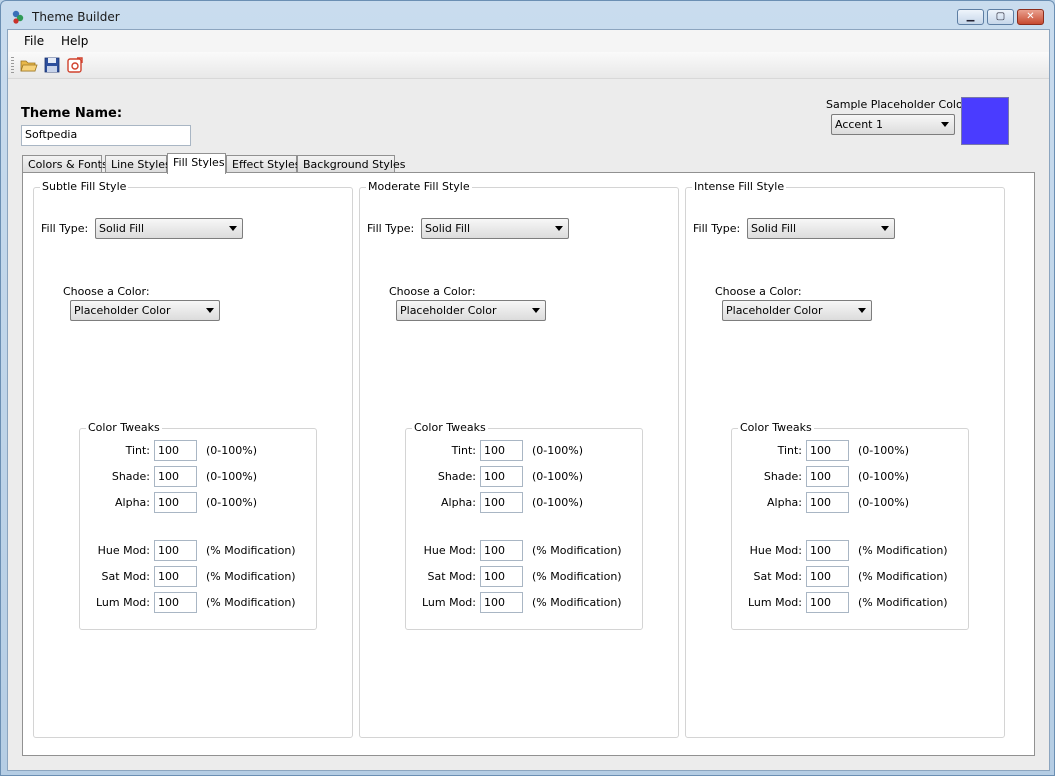  What do you see at coordinates (448, 602) in the screenshot?
I see `lum-mod-label: Lum Mod:` at bounding box center [448, 602].